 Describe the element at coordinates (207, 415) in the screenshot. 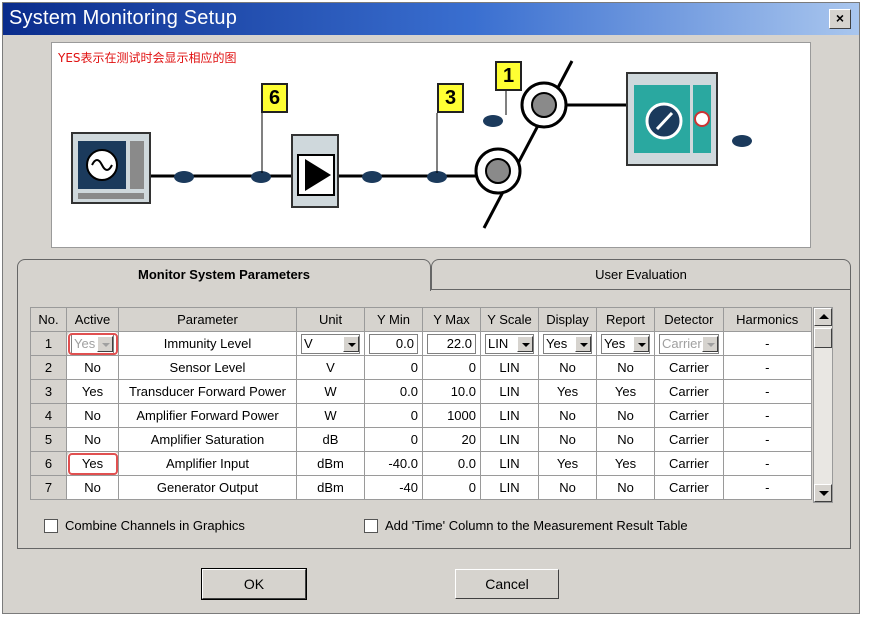

I see `parameter-cell: Amplifier Forward Power` at that location.